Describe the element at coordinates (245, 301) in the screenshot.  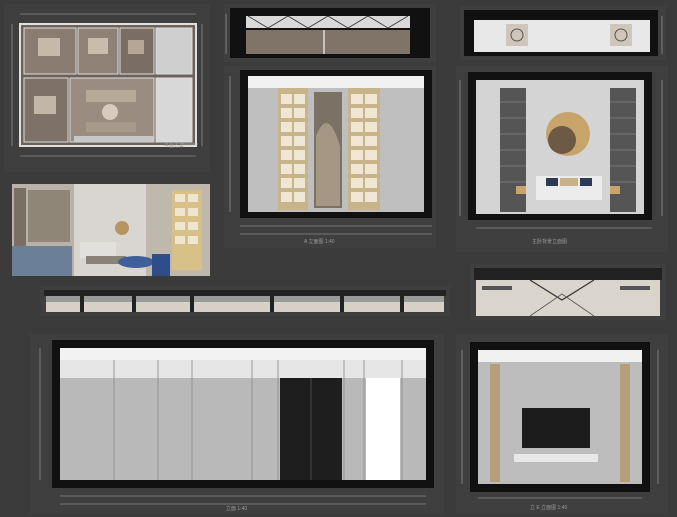
I see `long-section` at that location.